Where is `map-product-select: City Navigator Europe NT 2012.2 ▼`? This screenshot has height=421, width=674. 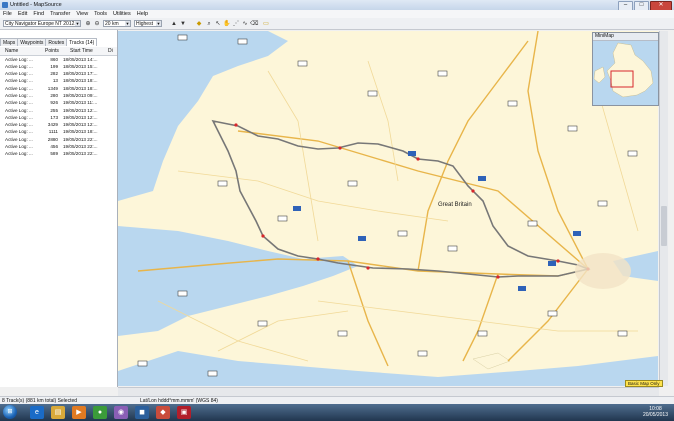 map-product-select: City Navigator Europe NT 2012.2 ▼ is located at coordinates (42, 23).